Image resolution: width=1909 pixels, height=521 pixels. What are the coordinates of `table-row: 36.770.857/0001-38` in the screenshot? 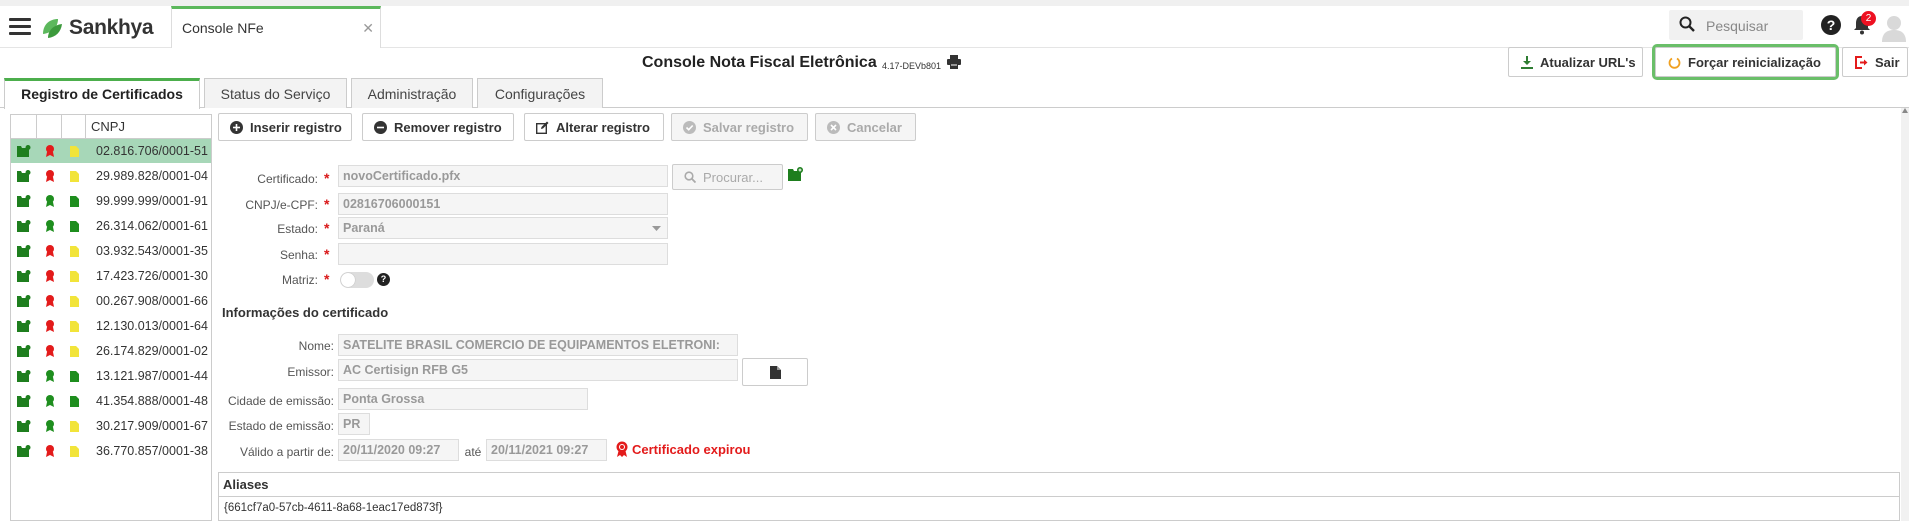 It's located at (111, 451).